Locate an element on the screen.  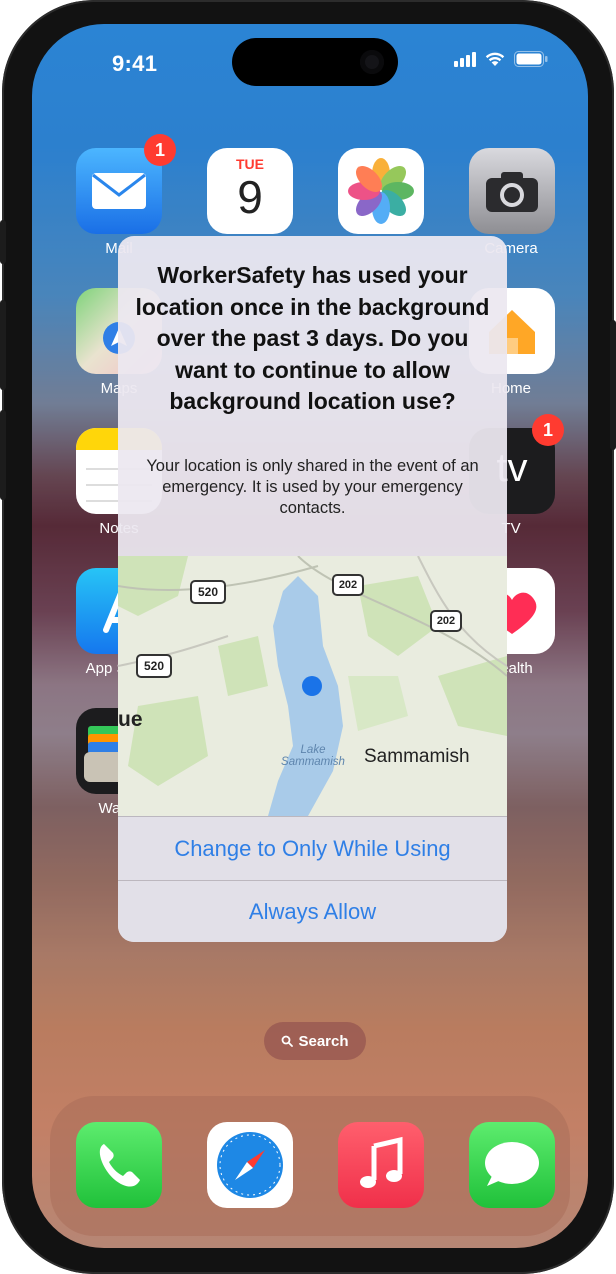
mail-badge: 1 is located at coordinates (160, 150).